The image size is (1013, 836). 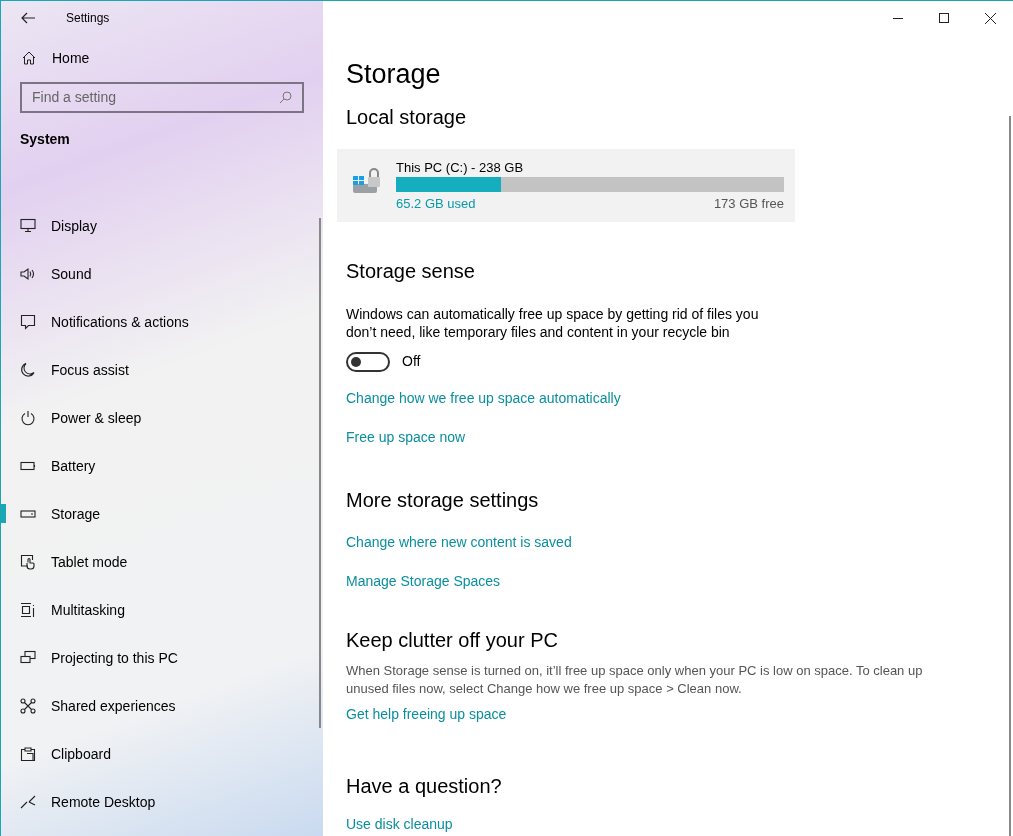 What do you see at coordinates (28, 18) in the screenshot?
I see `back-icon` at bounding box center [28, 18].